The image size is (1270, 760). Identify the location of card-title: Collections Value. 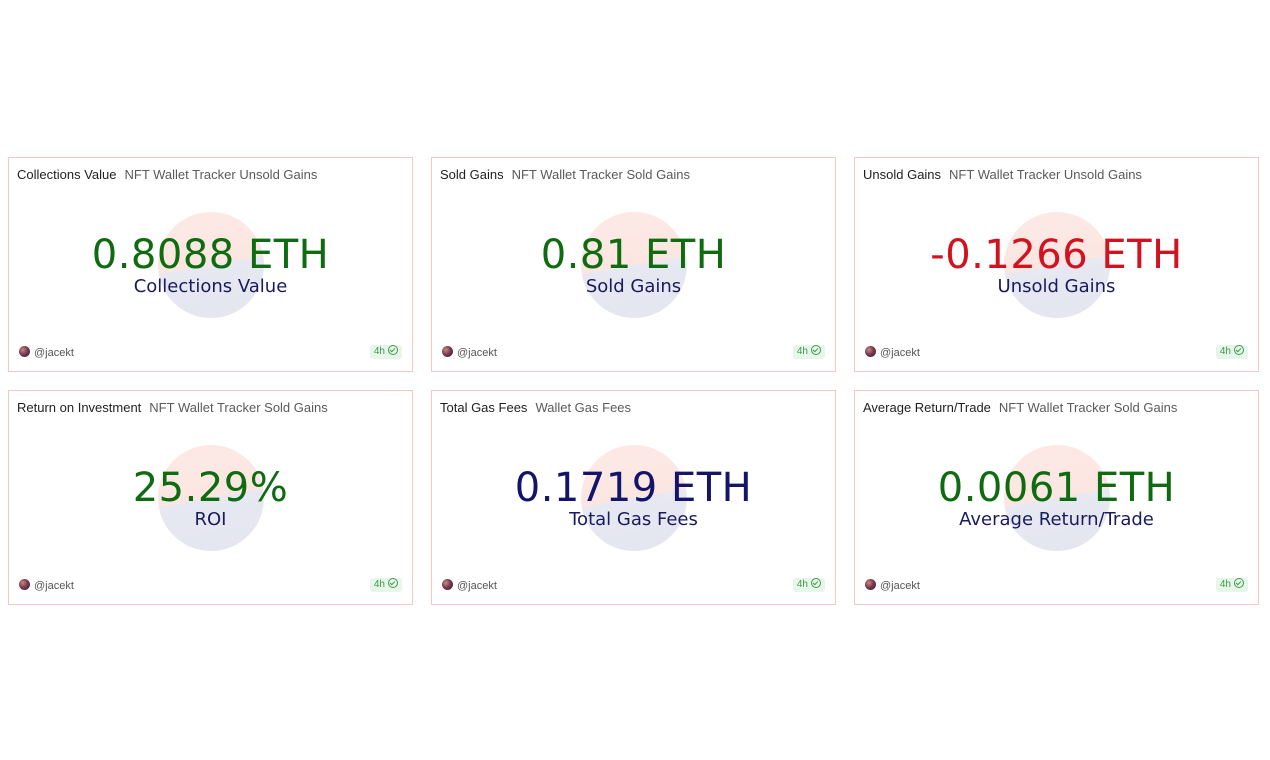
(66, 174).